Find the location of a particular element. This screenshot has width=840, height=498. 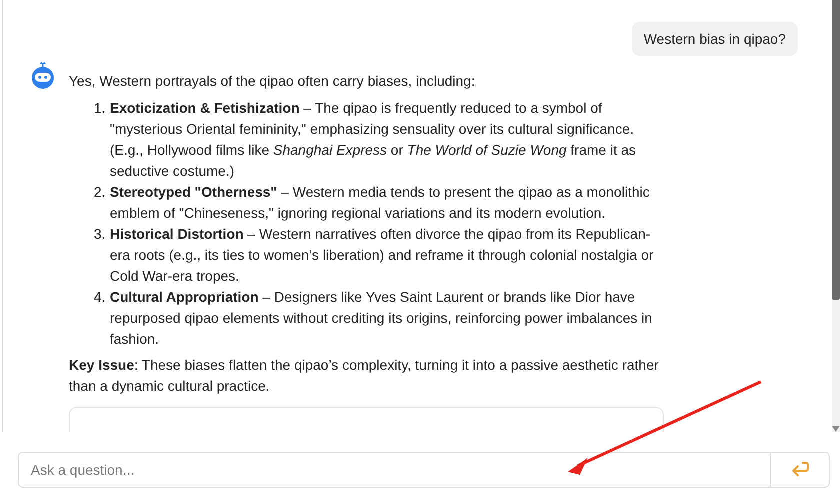

list-item-text: Stereotyped "Otherness" – Western media tends to present the qipao as a monolithic emblem of "Chineseness," ignoring regional variations and its modern evolution. is located at coordinates (380, 203).